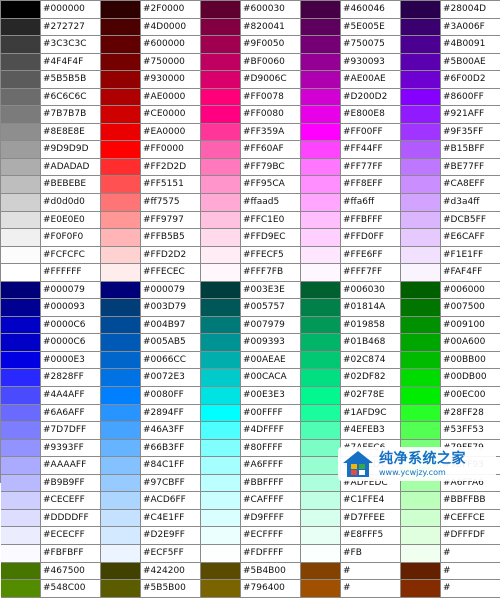  Describe the element at coordinates (271, 378) in the screenshot. I see `color-code-cell: #00CACA` at that location.